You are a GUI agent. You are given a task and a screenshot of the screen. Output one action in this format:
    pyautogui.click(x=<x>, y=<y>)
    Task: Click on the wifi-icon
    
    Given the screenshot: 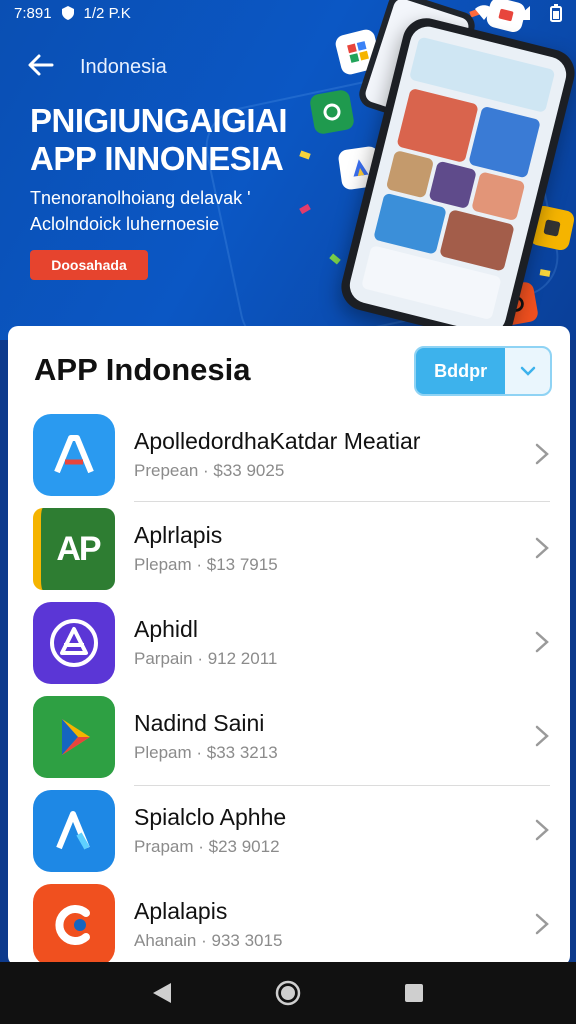 What is the action you would take?
    pyautogui.click(x=484, y=12)
    